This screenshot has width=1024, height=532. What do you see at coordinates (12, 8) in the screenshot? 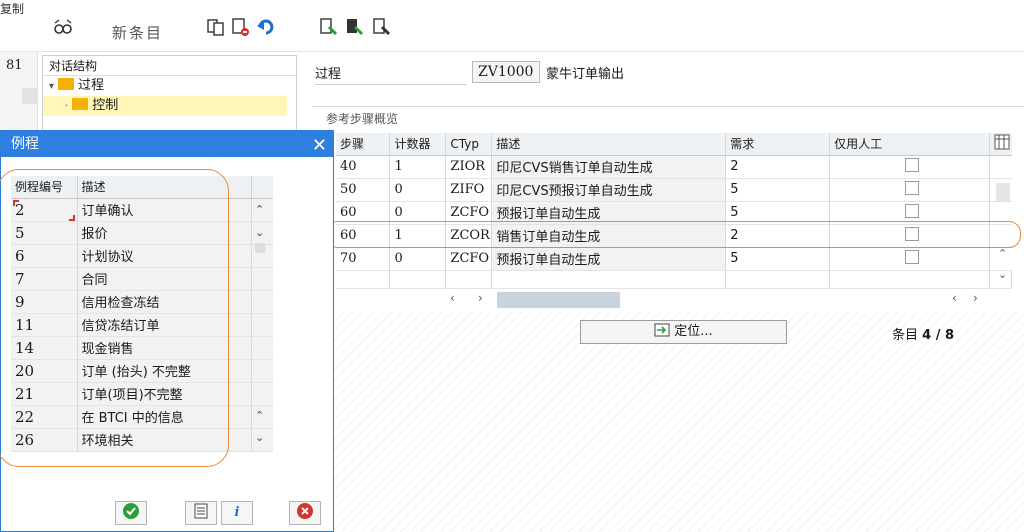
I see `copy-menu-label: 复制` at bounding box center [12, 8].